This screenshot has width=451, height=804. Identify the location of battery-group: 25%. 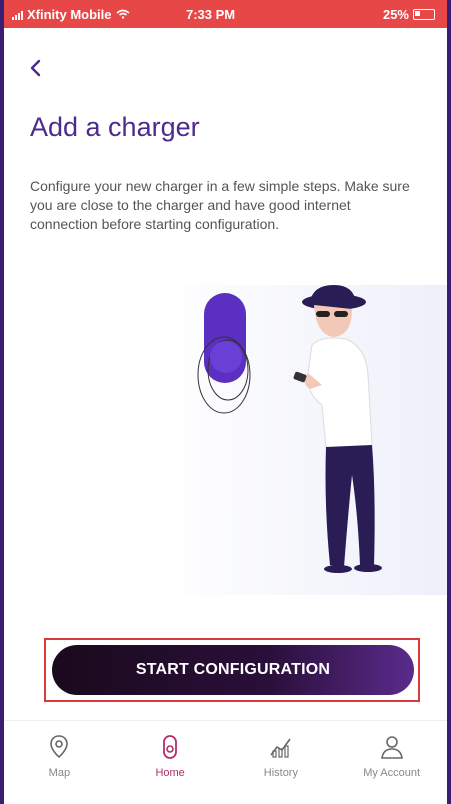
(409, 14).